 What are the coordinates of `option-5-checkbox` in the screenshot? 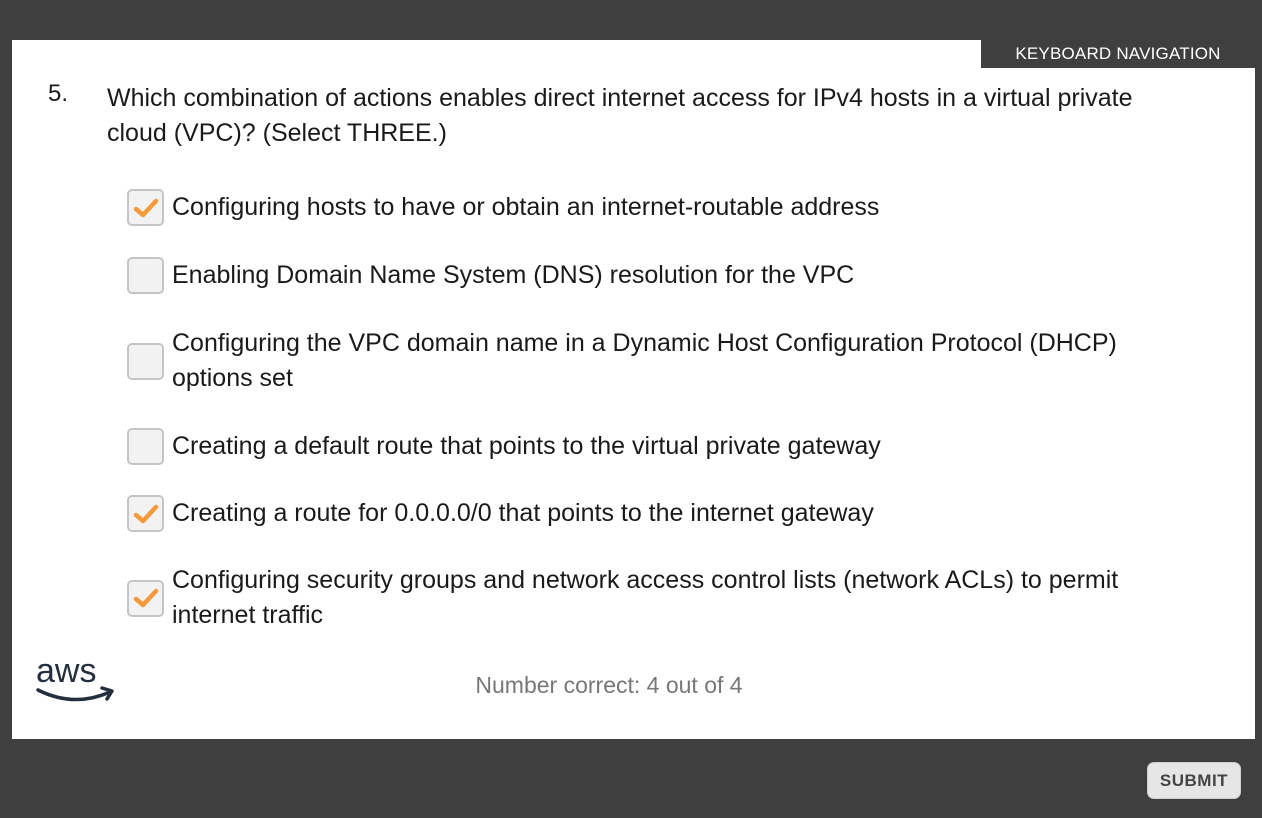 It's located at (145, 513).